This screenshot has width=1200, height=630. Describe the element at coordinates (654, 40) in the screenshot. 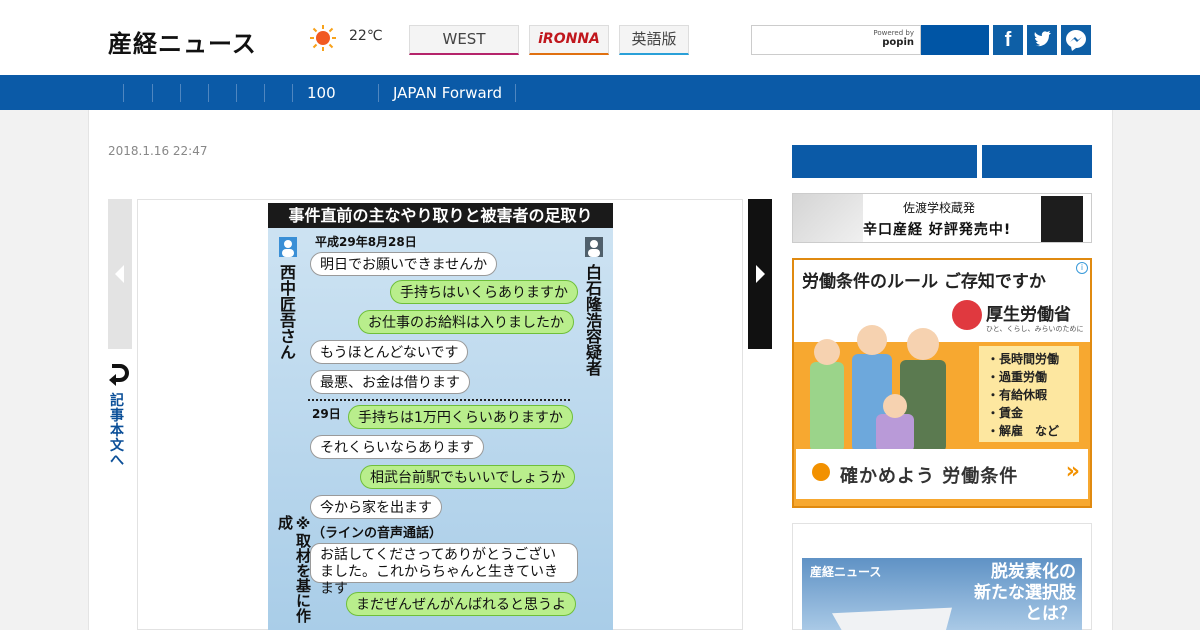

I see `english-link: 英語版` at that location.